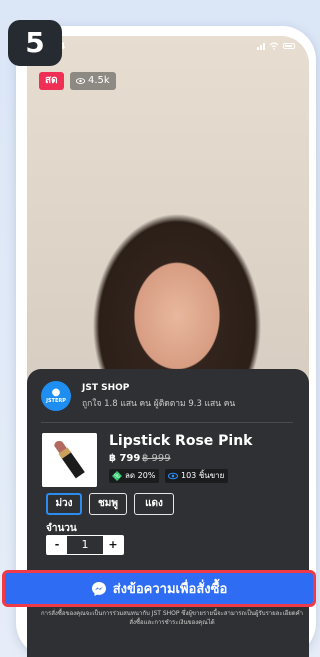  What do you see at coordinates (181, 441) in the screenshot?
I see `product-name: Lipstick Rose Pink` at bounding box center [181, 441].